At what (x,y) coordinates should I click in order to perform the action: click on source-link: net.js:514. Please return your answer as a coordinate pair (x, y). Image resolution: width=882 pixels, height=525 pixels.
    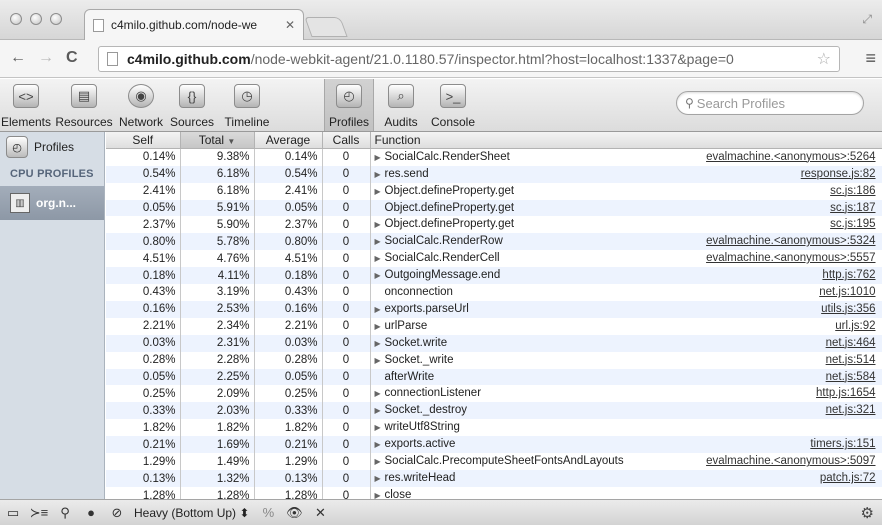
    Looking at the image, I should click on (851, 360).